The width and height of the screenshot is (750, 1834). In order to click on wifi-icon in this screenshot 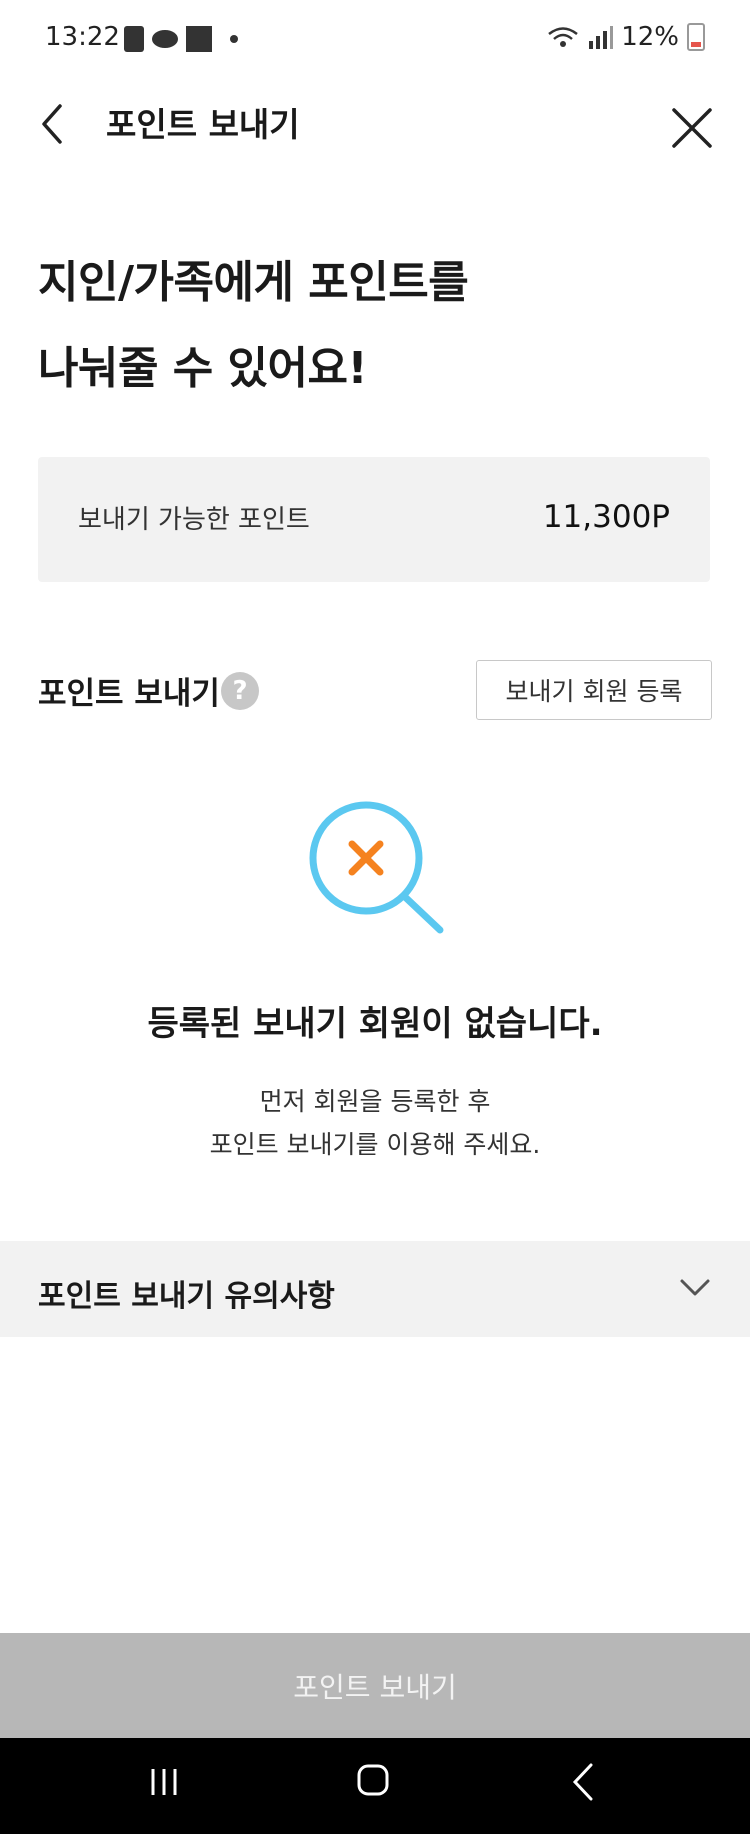, I will do `click(563, 37)`.